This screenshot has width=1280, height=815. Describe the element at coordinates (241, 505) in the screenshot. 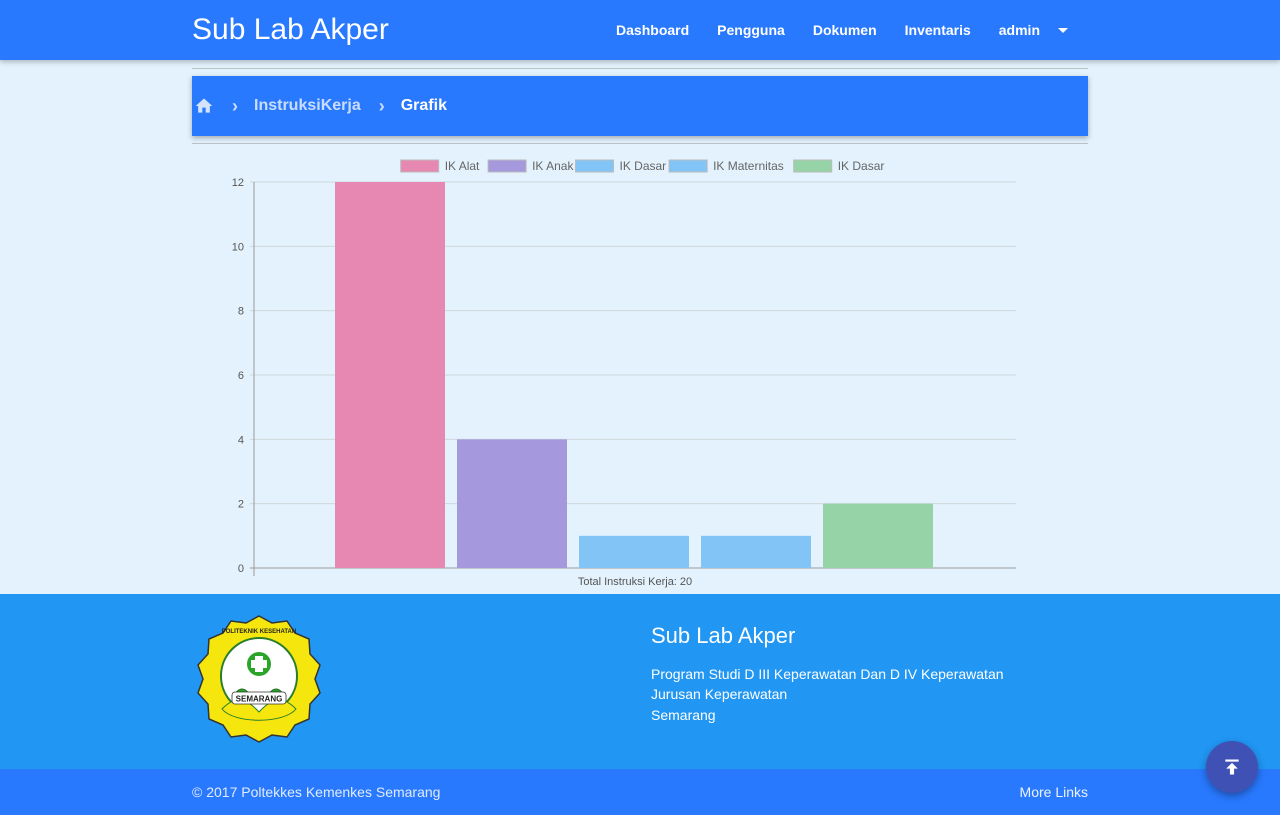

I see `y-tick-label: 2` at that location.